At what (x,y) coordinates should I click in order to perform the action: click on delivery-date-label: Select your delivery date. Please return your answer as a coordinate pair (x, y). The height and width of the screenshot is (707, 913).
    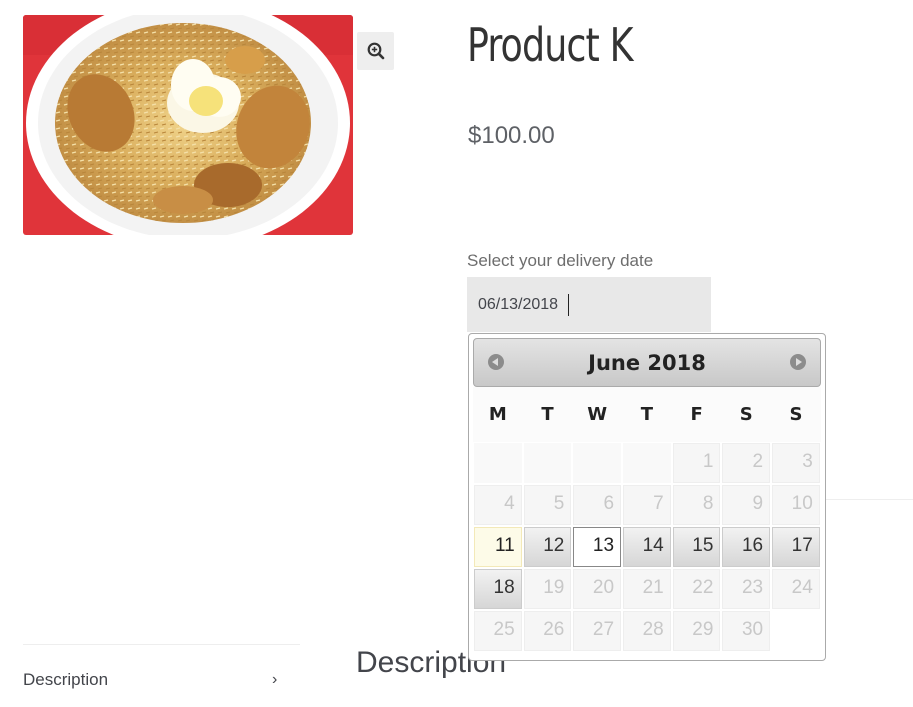
    Looking at the image, I should click on (560, 260).